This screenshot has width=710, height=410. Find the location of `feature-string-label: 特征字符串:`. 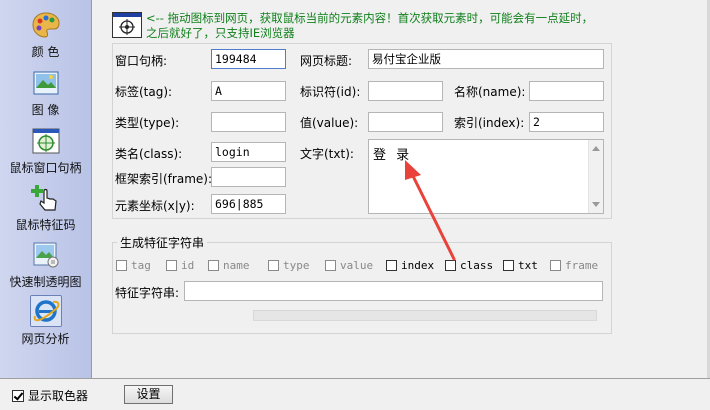

feature-string-label: 特征字符串: is located at coordinates (147, 293).